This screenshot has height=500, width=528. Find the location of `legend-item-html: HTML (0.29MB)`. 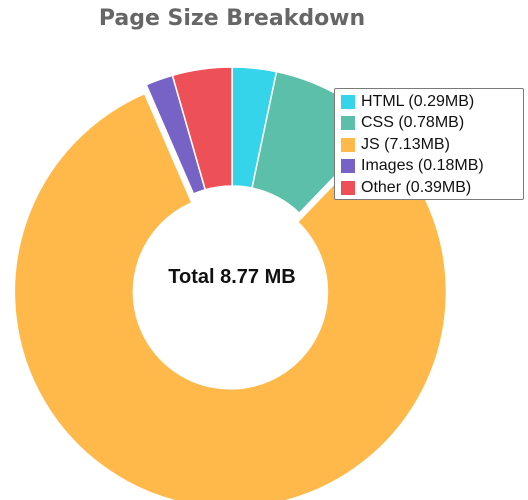

legend-item-html: HTML (0.29MB) is located at coordinates (432, 102).